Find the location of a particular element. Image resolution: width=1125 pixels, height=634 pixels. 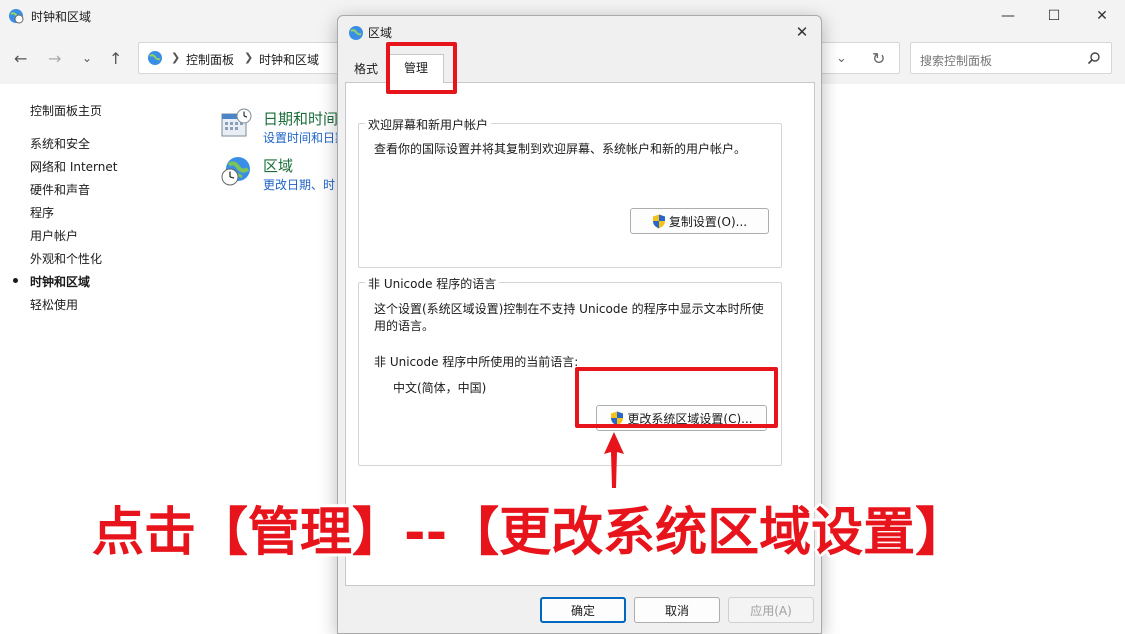

category-subtitle: 更改日期、时 is located at coordinates (299, 184).